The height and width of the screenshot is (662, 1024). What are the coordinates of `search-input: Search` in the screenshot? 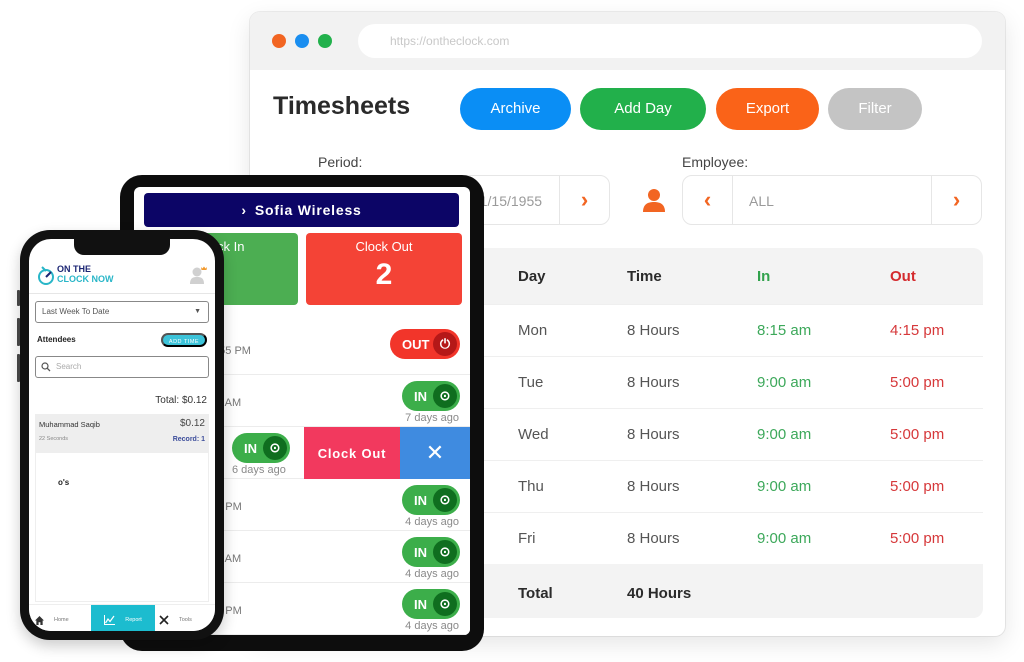 It's located at (122, 367).